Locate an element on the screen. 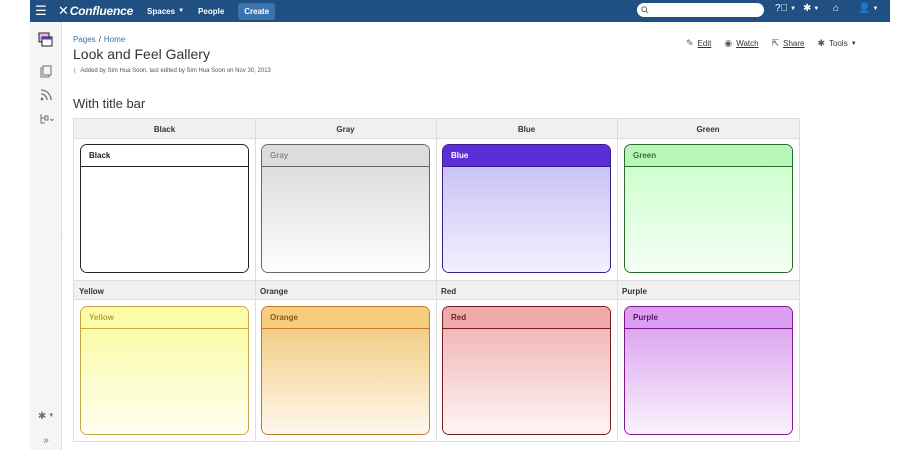  table-header-cell: Blue is located at coordinates (526, 129).